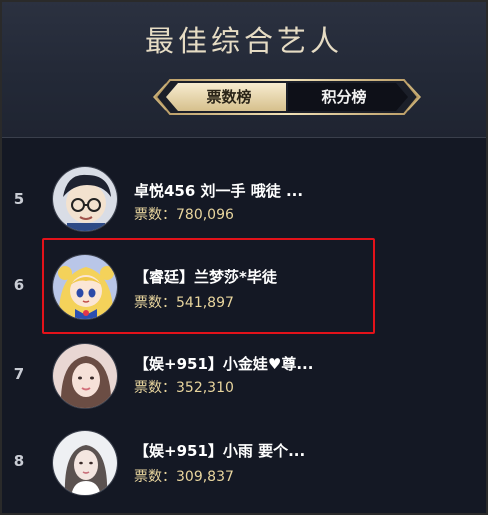 The image size is (488, 515). What do you see at coordinates (205, 303) in the screenshot?
I see `votes-value: 541,897` at bounding box center [205, 303].